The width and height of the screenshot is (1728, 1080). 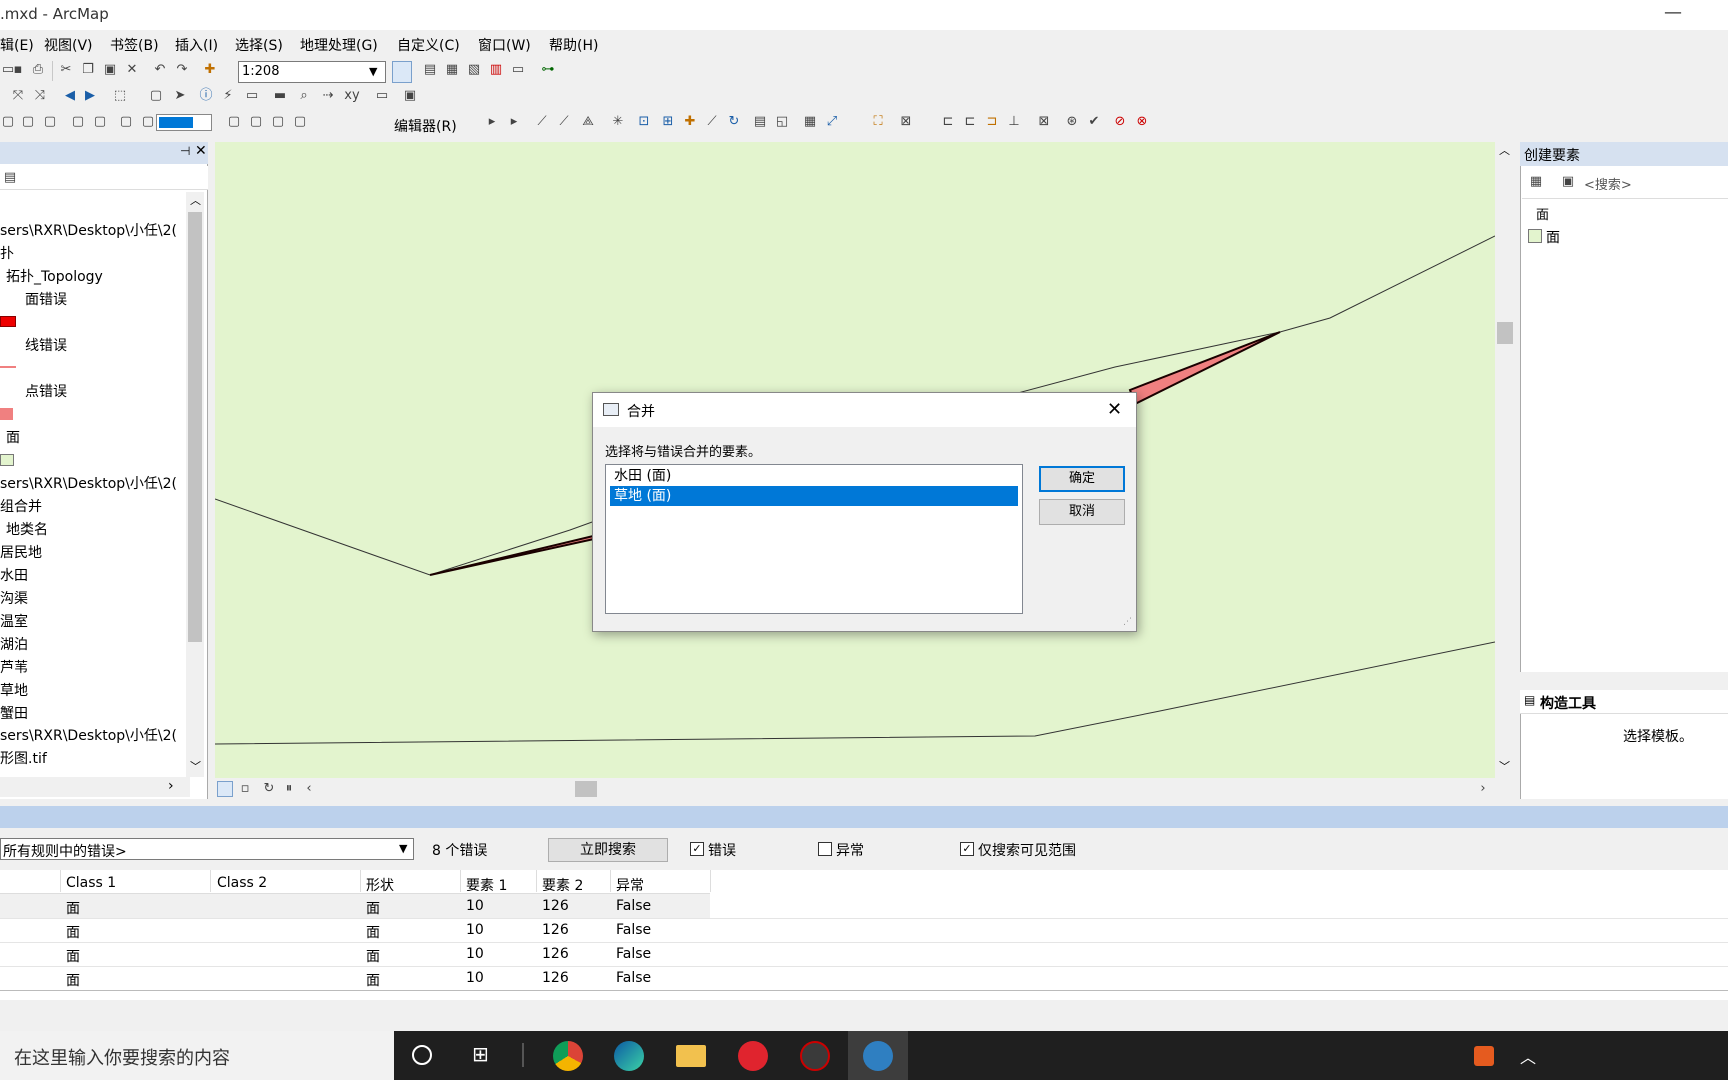 I want to click on toc-polygon-layer: 面, so click(x=13, y=437).